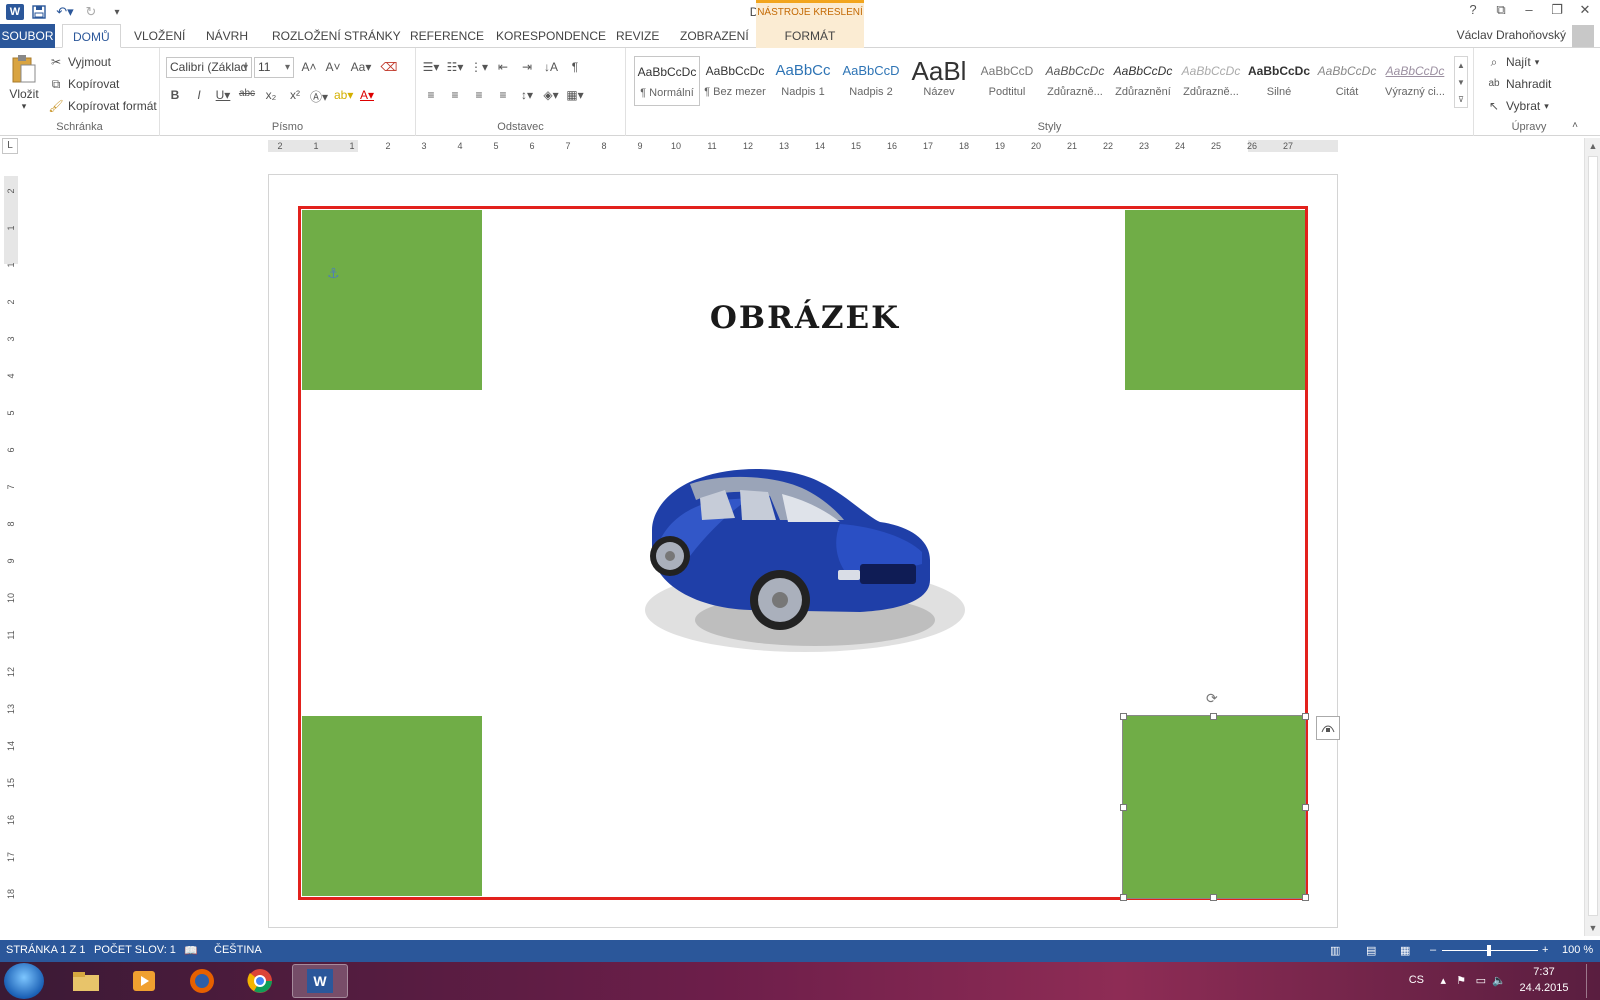 This screenshot has height=1000, width=1600. Describe the element at coordinates (431, 67) in the screenshot. I see `bullets-icon: ☰▾` at that location.